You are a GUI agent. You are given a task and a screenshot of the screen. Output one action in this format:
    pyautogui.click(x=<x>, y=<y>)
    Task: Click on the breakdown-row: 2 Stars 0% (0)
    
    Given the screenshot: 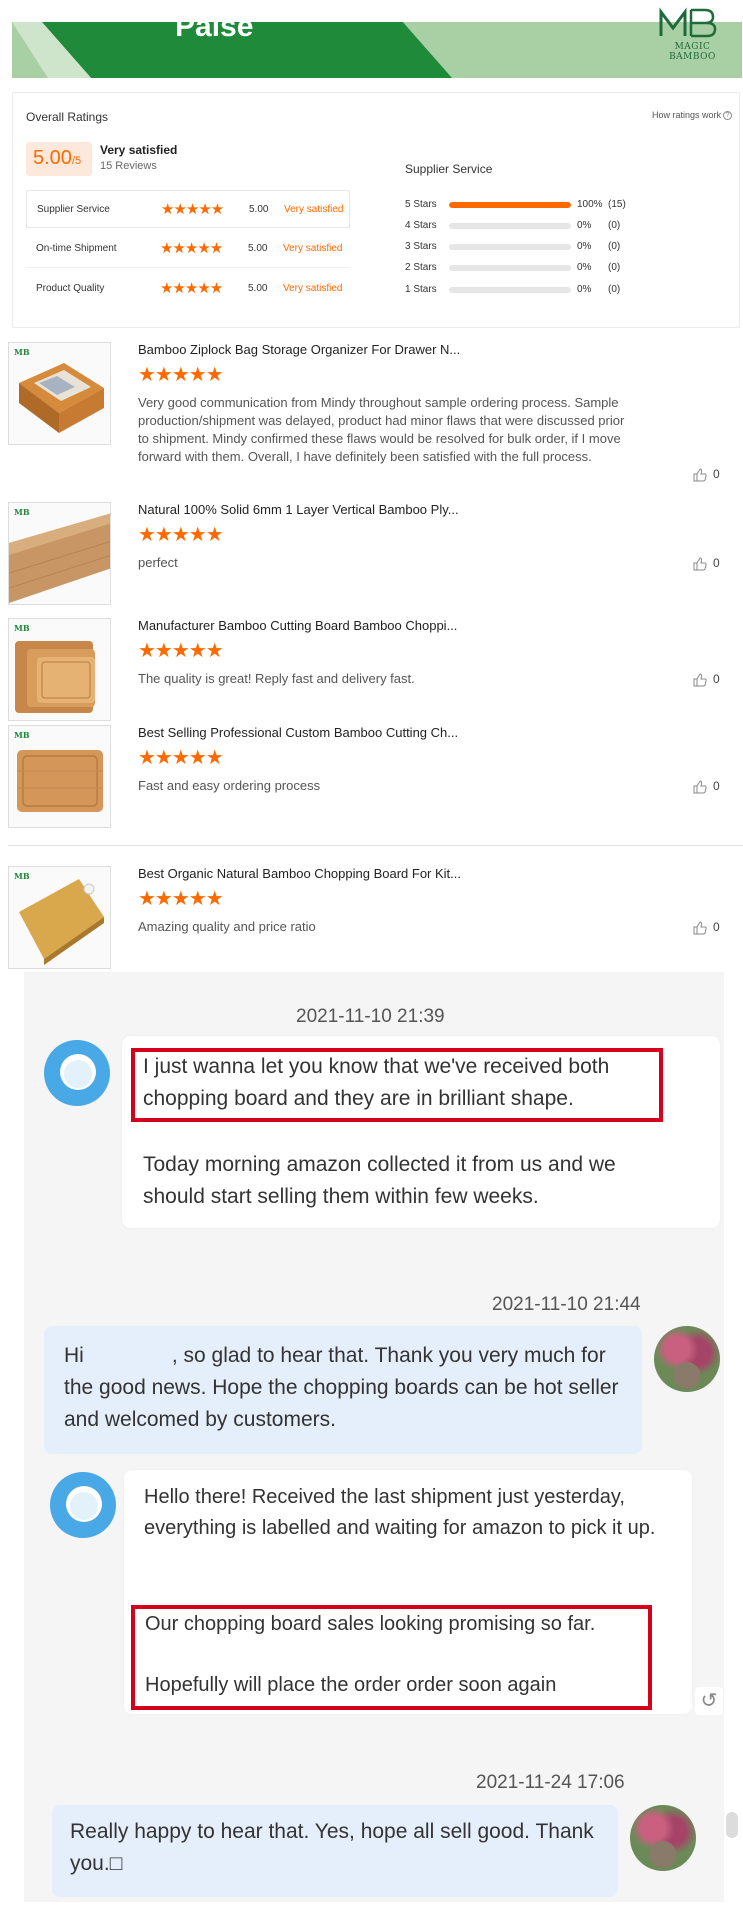 What is the action you would take?
    pyautogui.click(x=513, y=267)
    